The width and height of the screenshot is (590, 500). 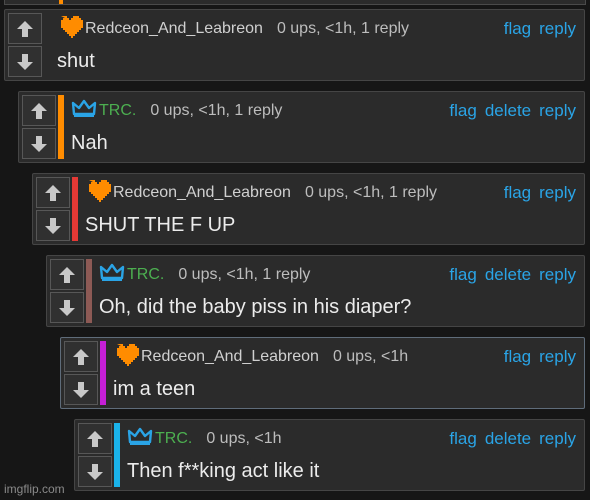 I want to click on comment-text: Oh, did the baby piss in his diaper?, so click(x=255, y=307).